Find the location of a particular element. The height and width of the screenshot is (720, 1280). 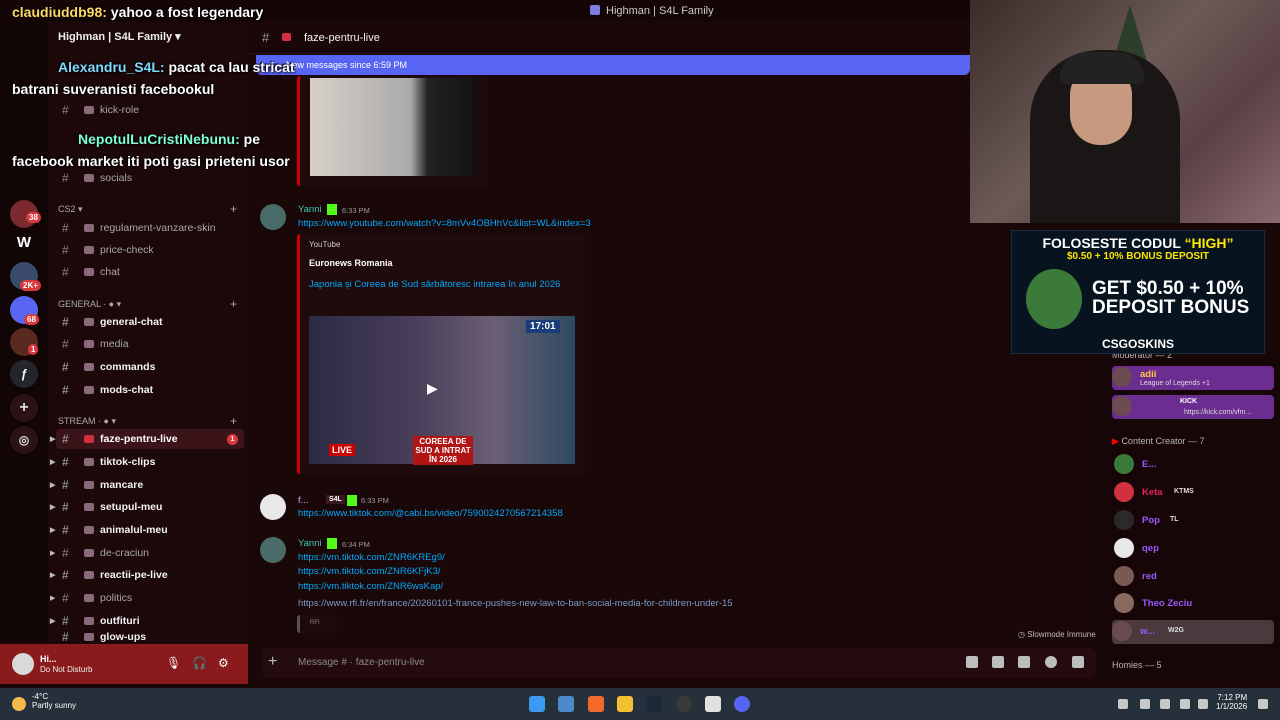

channel-faze-pentru-live: ▶ # faze-pentru-live 1 is located at coordinates (147, 439).